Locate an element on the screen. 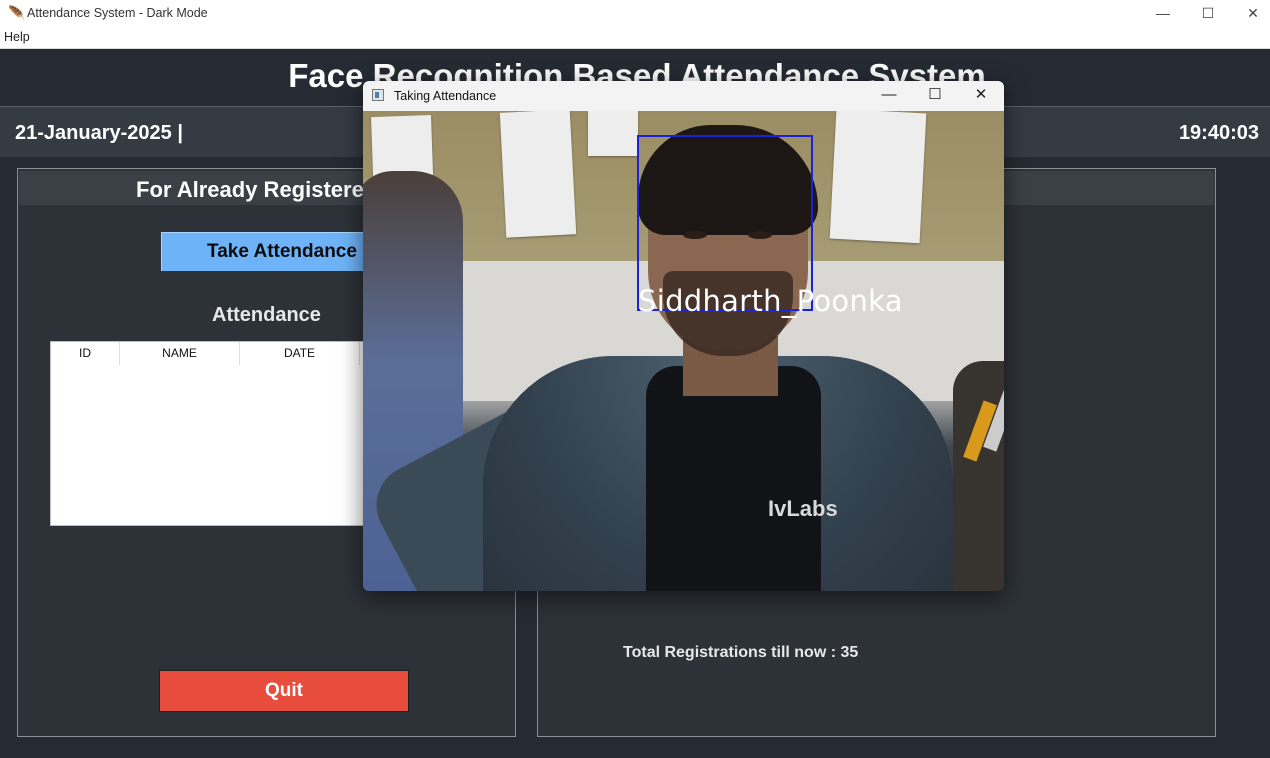 The image size is (1270, 758). popup-maximize-button: ☐ is located at coordinates (935, 96).